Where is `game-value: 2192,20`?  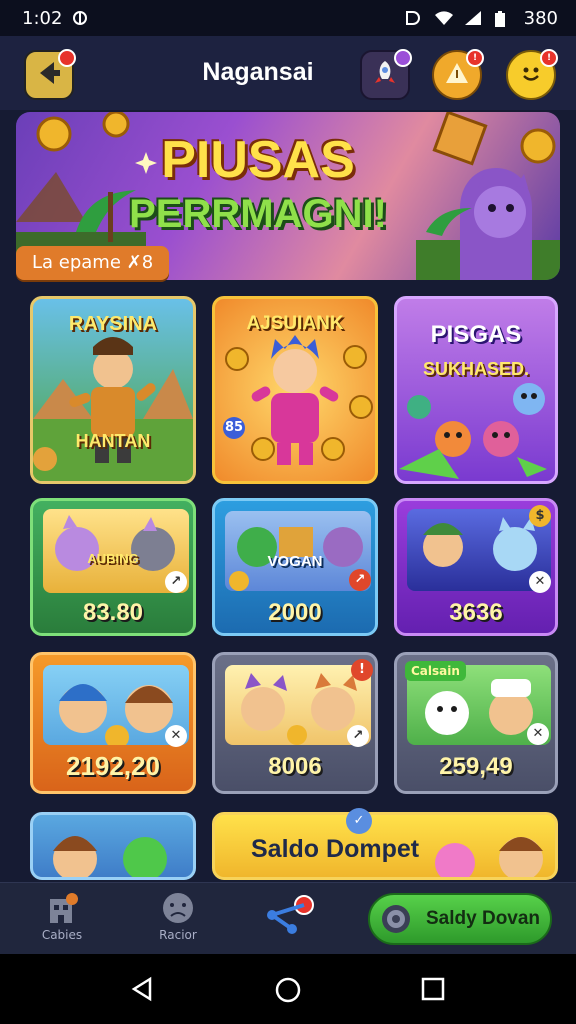 game-value: 2192,20 is located at coordinates (113, 766).